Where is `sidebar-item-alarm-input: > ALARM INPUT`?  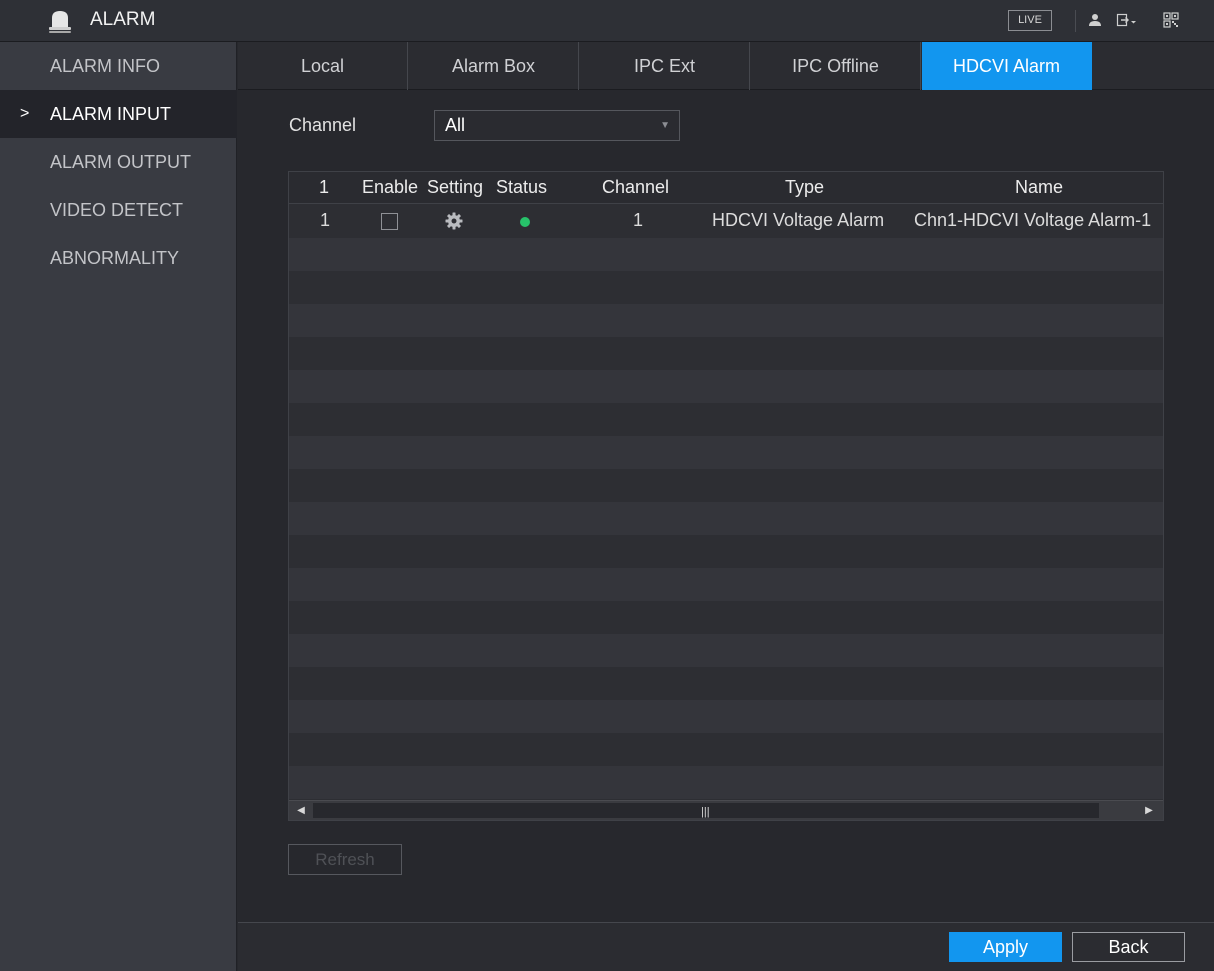
sidebar-item-alarm-input: > ALARM INPUT is located at coordinates (118, 114).